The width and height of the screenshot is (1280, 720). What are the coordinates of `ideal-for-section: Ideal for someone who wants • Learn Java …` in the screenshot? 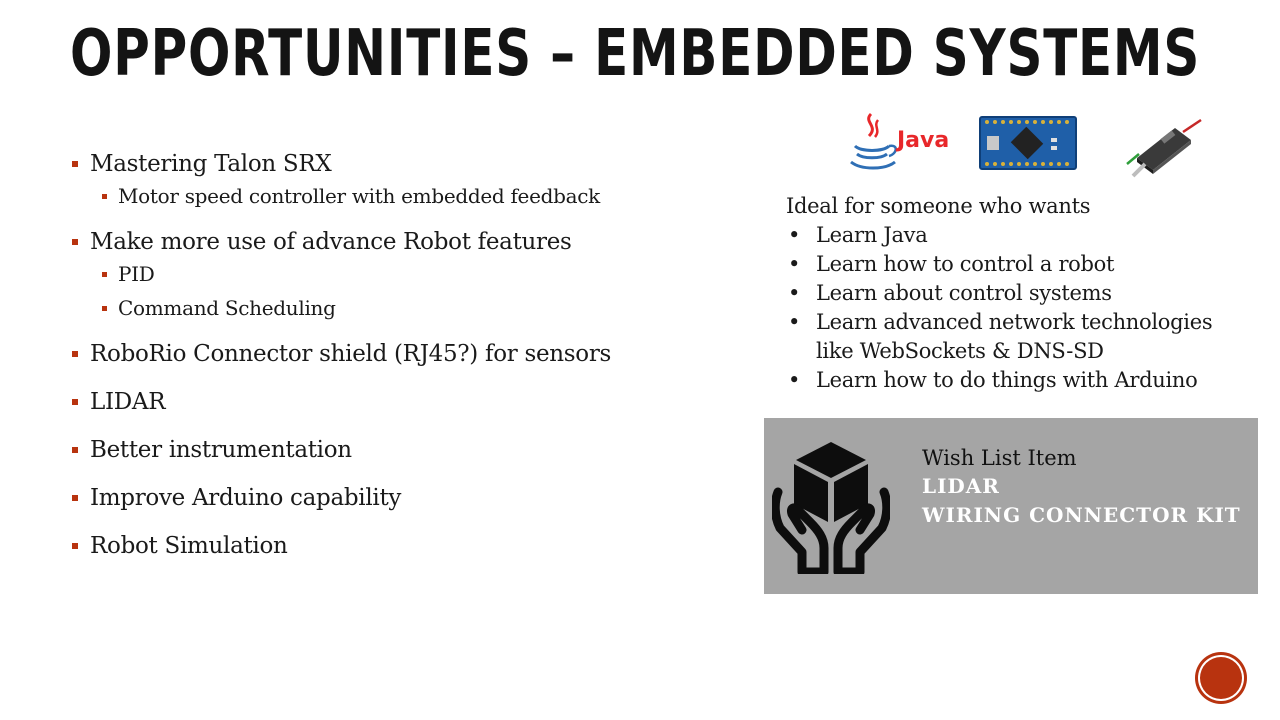 It's located at (1021, 293).